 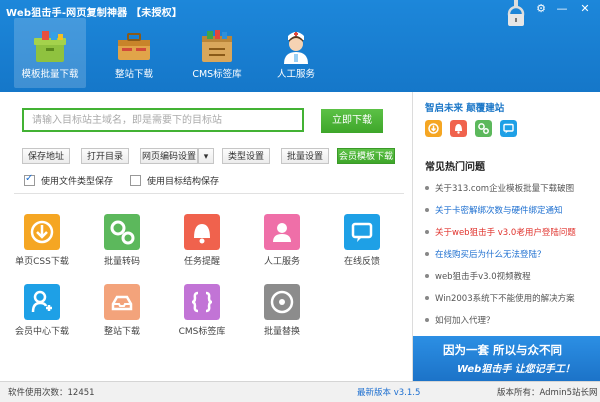 What do you see at coordinates (281, 262) in the screenshot?
I see `tile-label: 人工服务` at bounding box center [281, 262].